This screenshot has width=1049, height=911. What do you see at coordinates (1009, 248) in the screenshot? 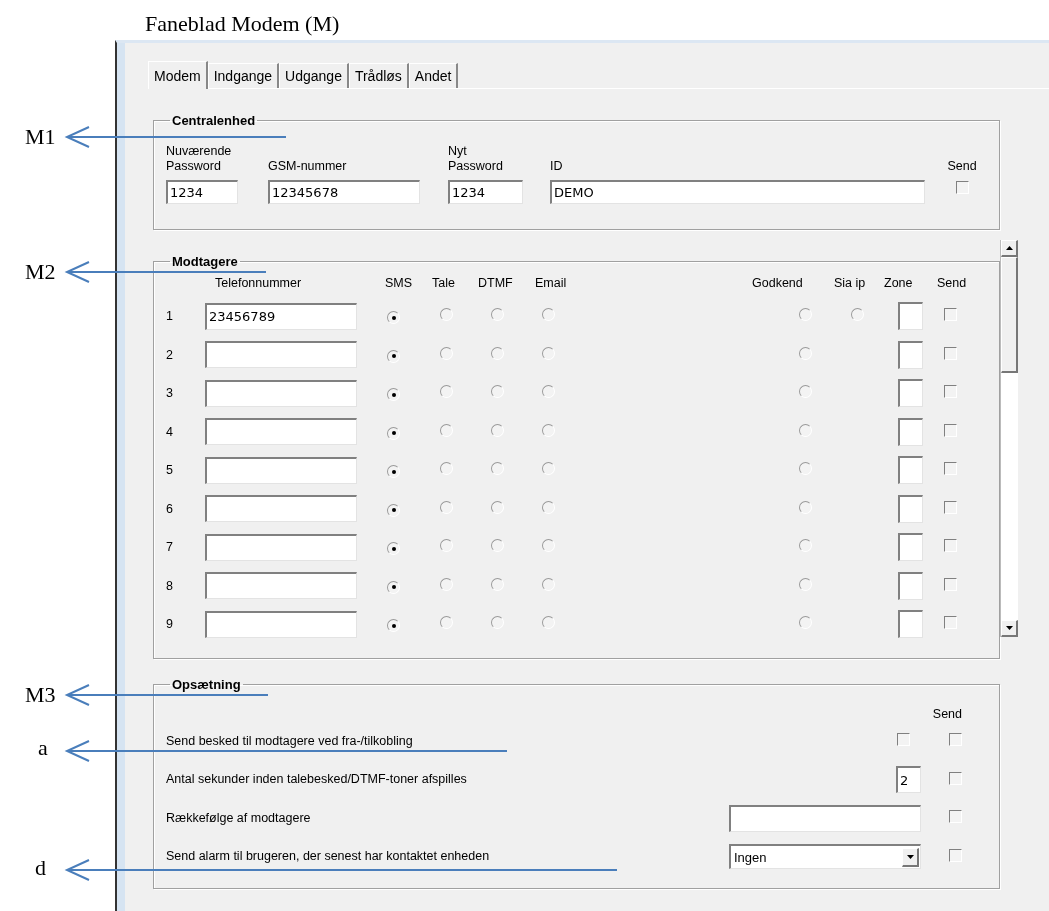
I see `scroll-up-button` at bounding box center [1009, 248].